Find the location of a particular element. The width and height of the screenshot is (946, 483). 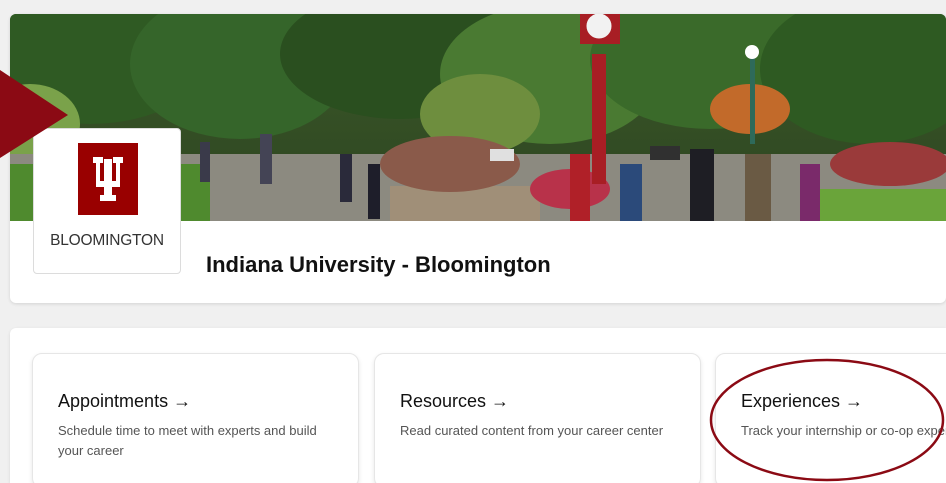

institution-name: Indiana University - Bloomington is located at coordinates (378, 264).